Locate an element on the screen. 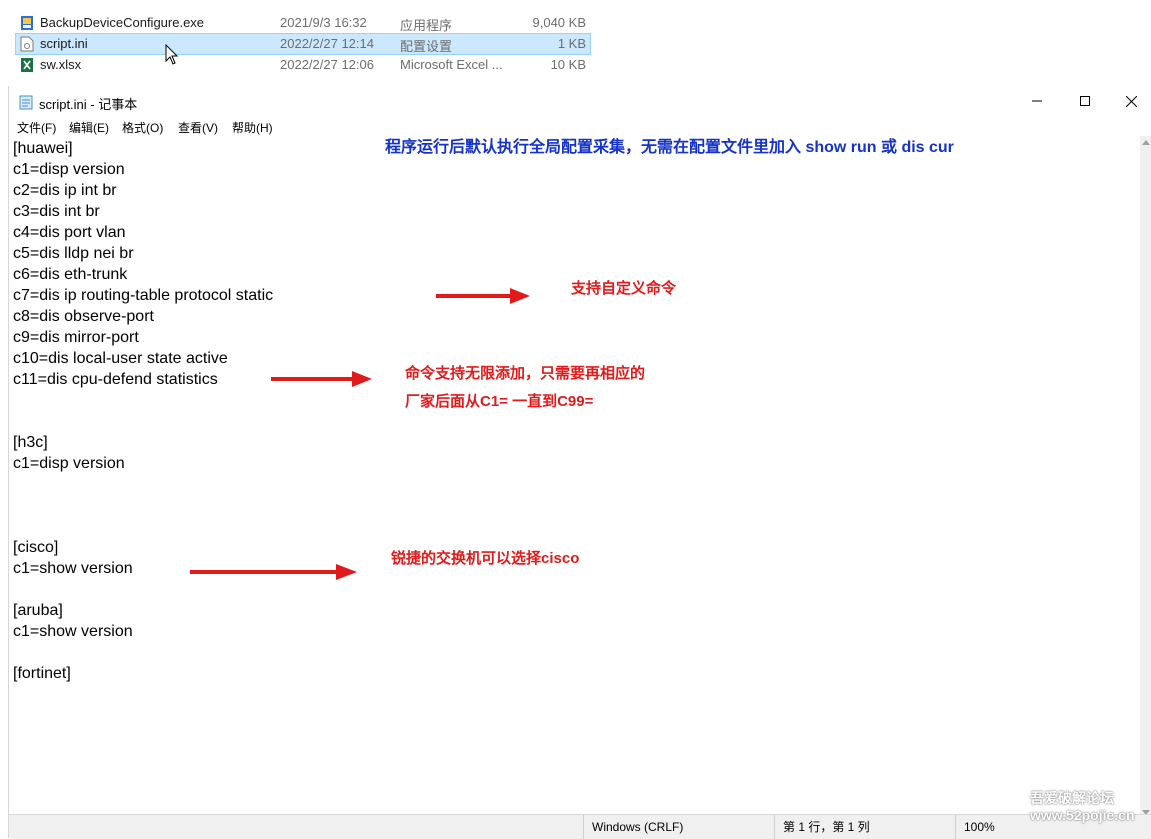  code-line: [h3c] is located at coordinates (30, 442).